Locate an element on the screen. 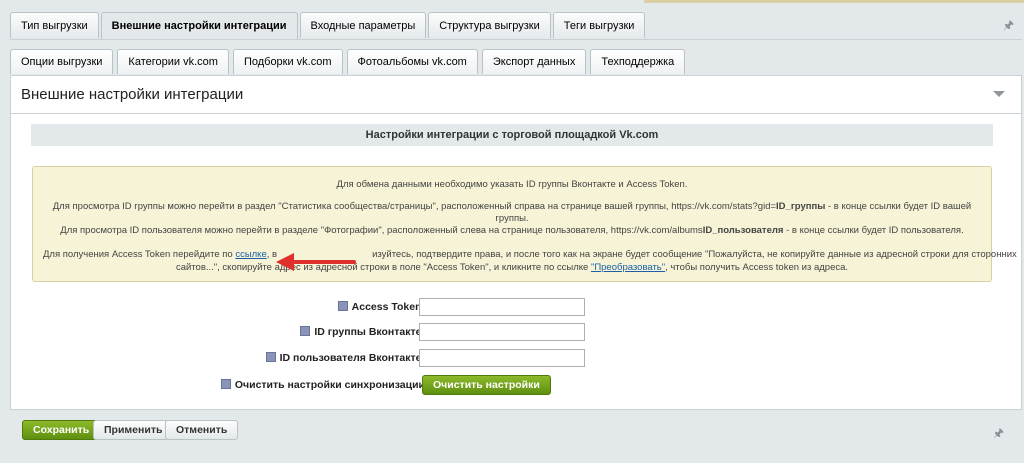  note-text: - в конце ссылки будет ID пользователя. is located at coordinates (873, 230).